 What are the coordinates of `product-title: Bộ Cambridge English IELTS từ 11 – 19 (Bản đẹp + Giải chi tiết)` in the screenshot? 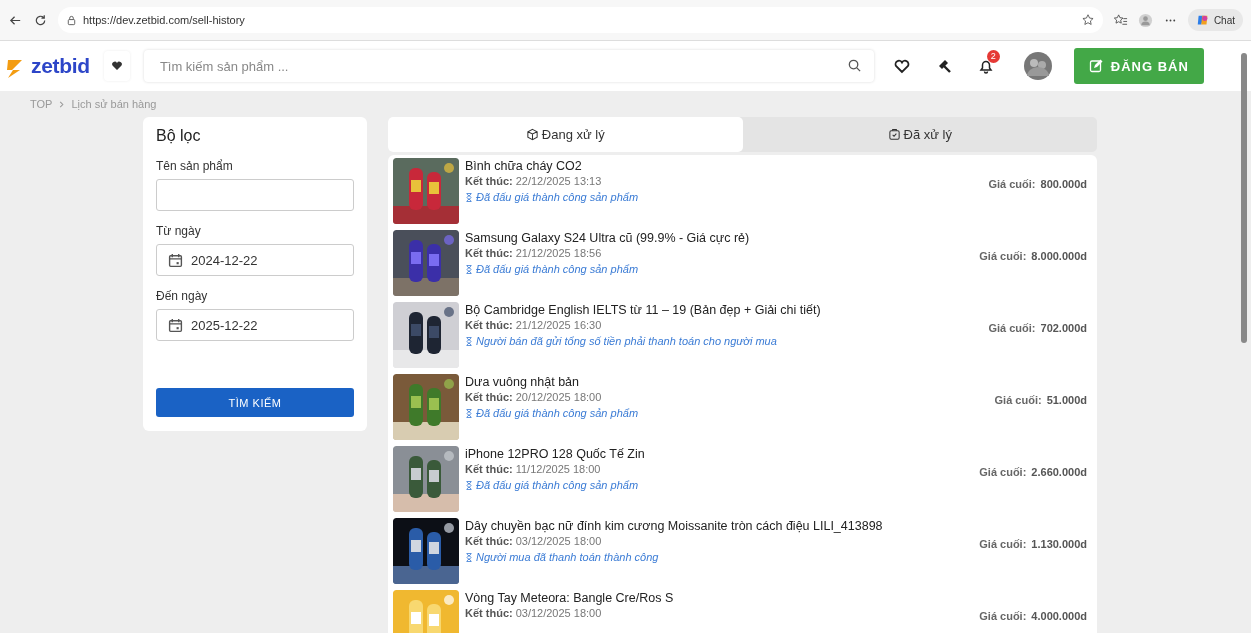 It's located at (724, 310).